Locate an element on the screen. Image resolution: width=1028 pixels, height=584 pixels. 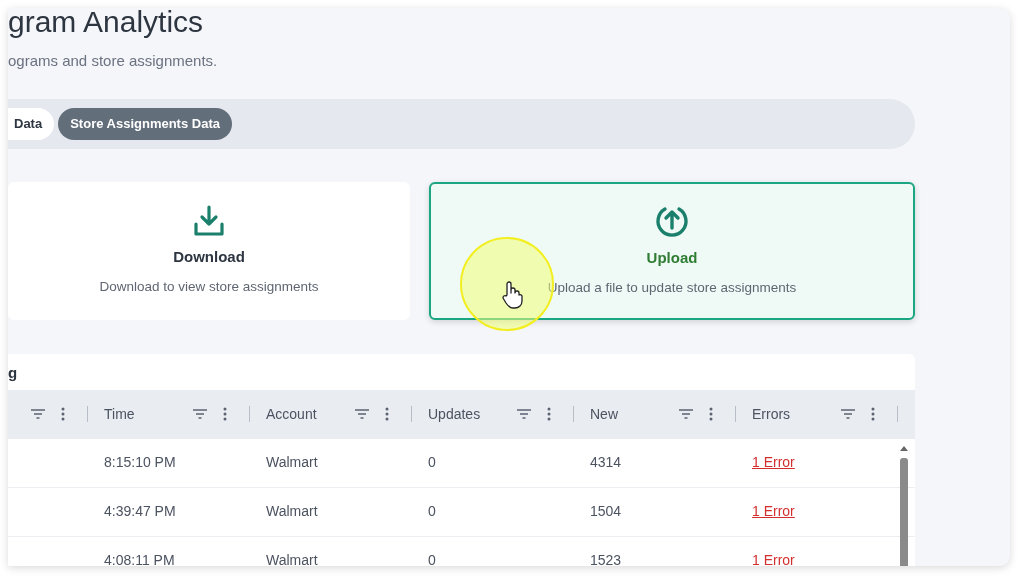
column-header: Updates is located at coordinates (454, 414).